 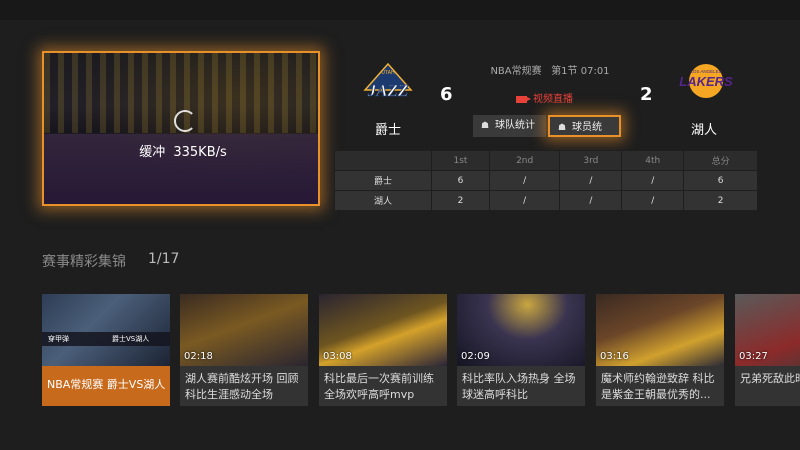 I want to click on lakers-logo-text: LAKERS, so click(x=706, y=81).